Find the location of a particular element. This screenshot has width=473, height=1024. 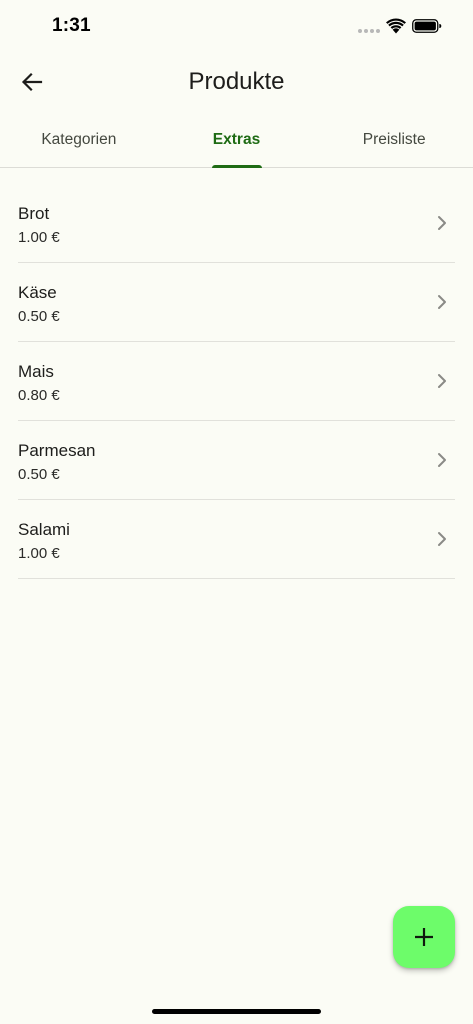

list-item-brot: Brot 1.00 € is located at coordinates (236, 223).